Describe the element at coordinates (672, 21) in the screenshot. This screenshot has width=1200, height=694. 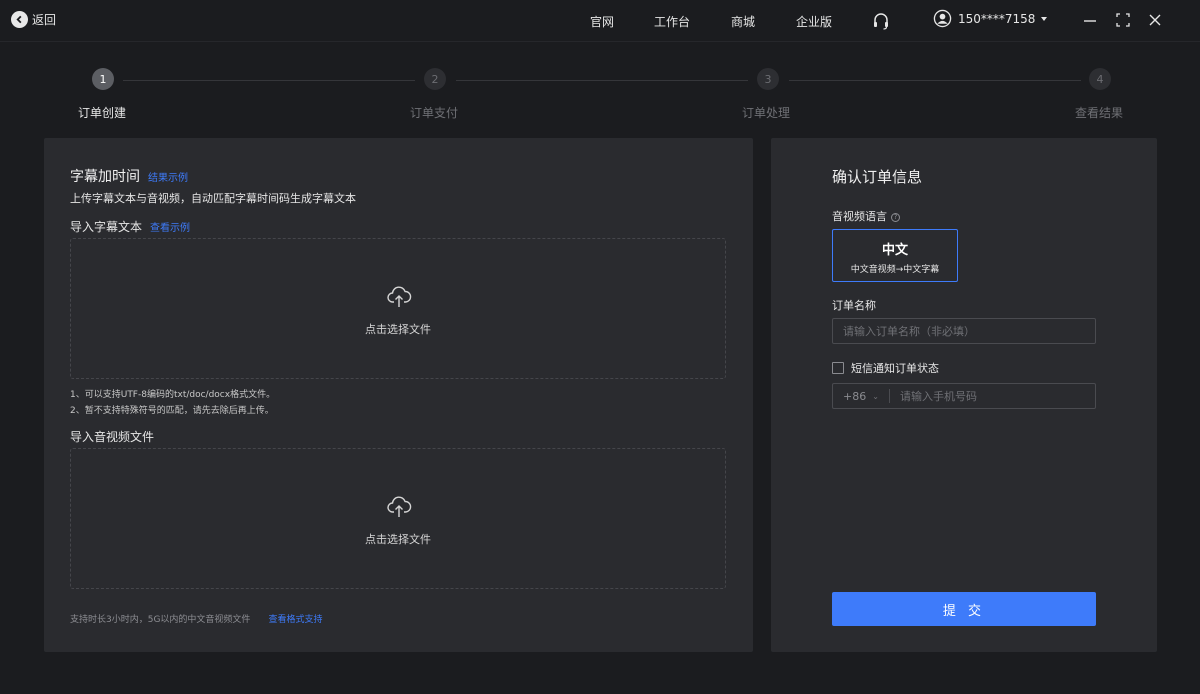
I see `nav-workbench: 工作台` at that location.